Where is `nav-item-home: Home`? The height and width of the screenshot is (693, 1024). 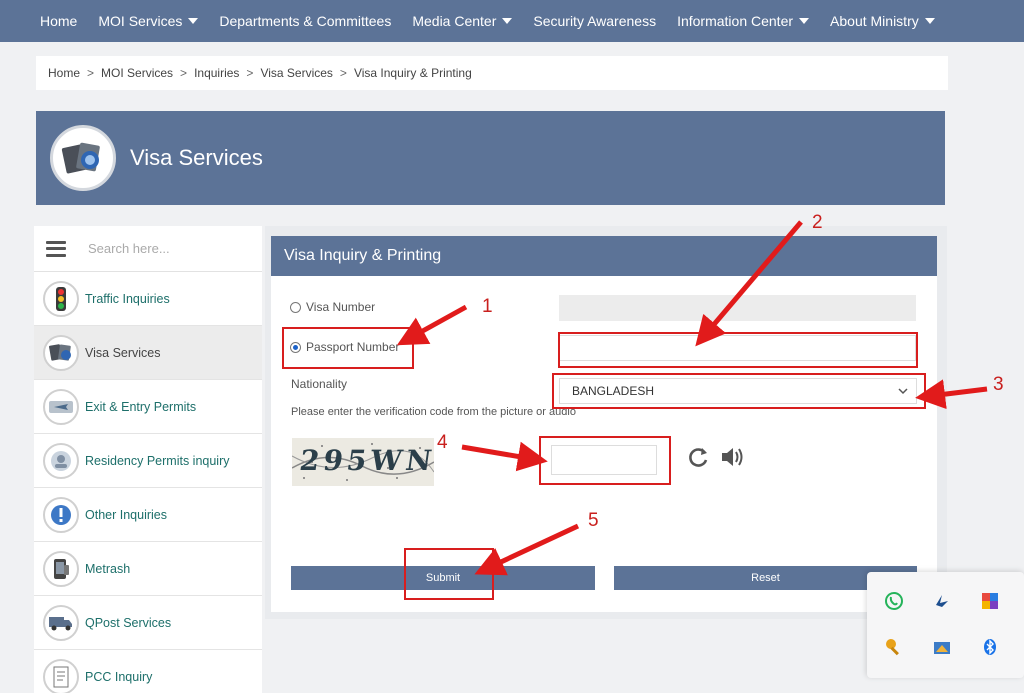 nav-item-home: Home is located at coordinates (64, 21).